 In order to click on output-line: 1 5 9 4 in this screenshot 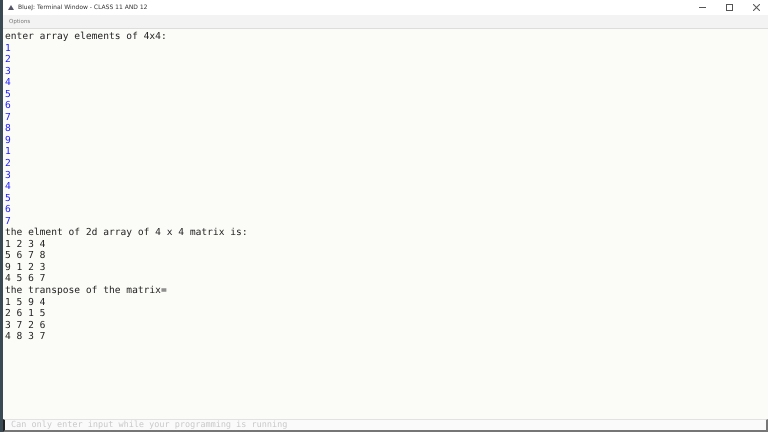, I will do `click(25, 302)`.